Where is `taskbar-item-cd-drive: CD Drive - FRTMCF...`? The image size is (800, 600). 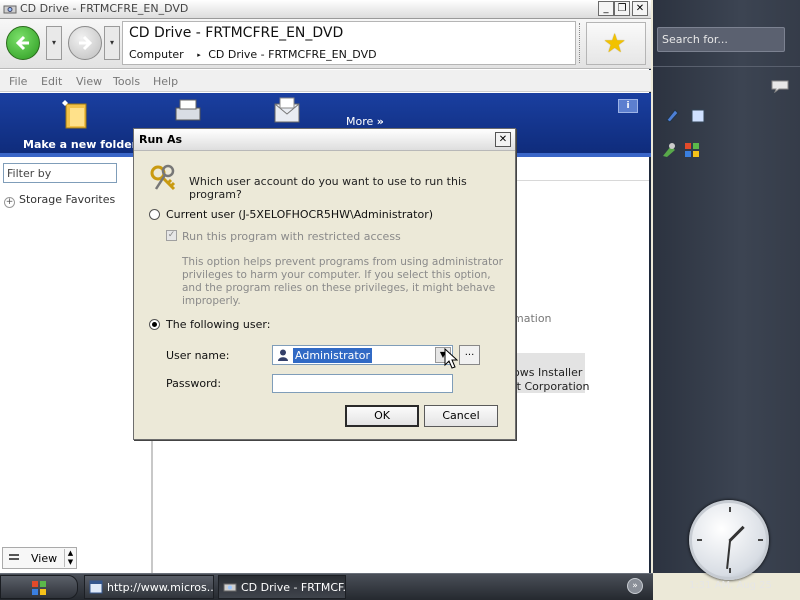
taskbar-item-cd-drive: CD Drive - FRTMCF... is located at coordinates (282, 587).